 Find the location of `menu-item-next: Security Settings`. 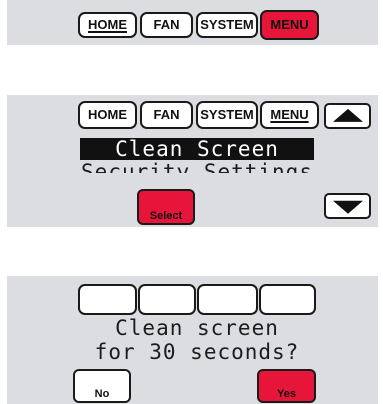

menu-item-next: Security Settings is located at coordinates (197, 167).